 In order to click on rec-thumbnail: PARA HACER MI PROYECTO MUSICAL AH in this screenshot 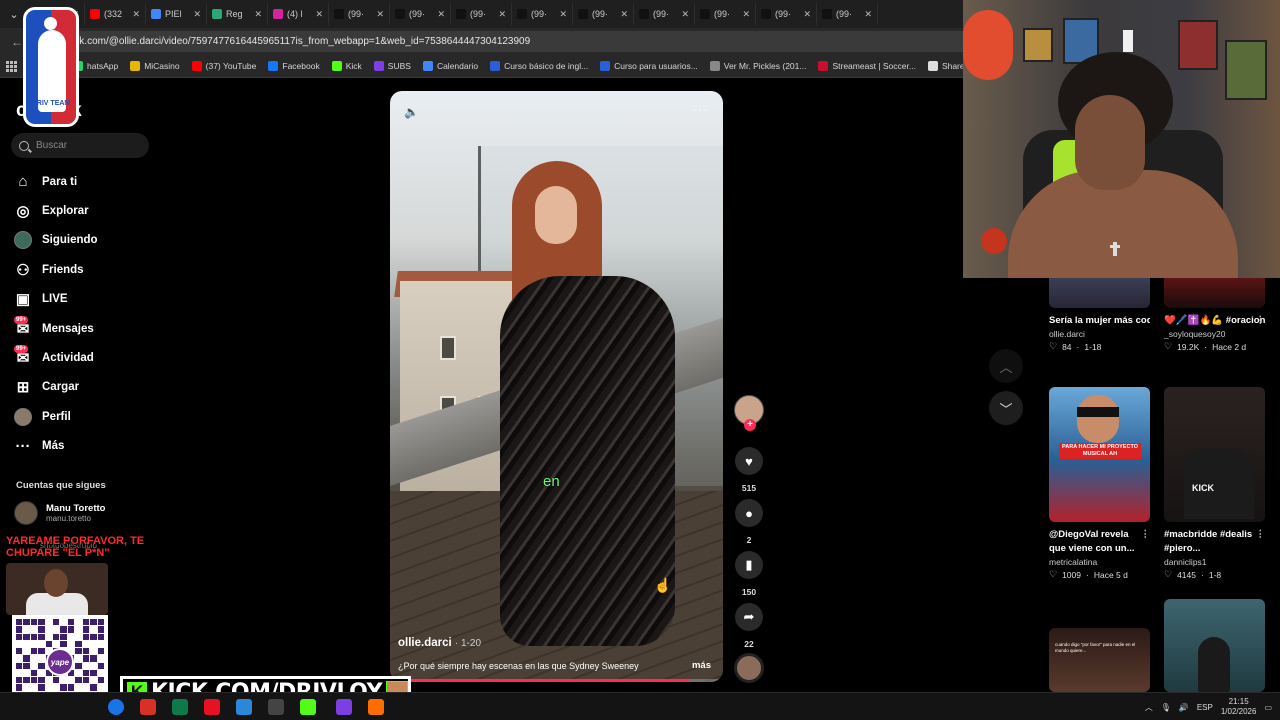, I will do `click(1099, 454)`.